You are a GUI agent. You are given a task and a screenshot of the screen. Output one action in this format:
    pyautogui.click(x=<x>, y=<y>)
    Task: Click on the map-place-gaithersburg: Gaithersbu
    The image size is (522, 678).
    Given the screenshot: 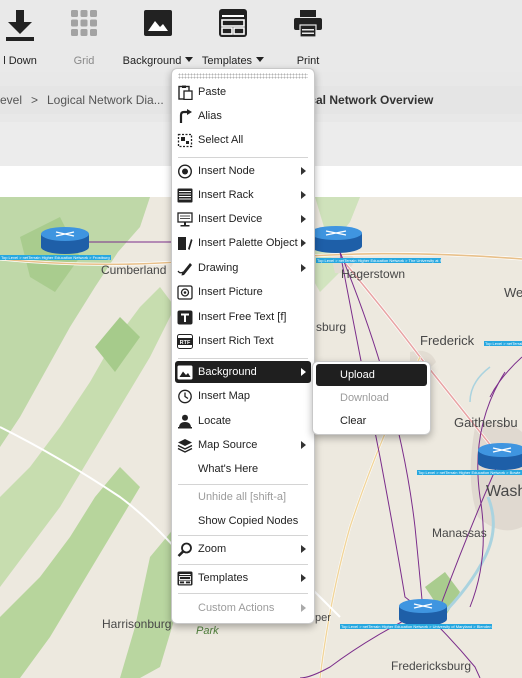 What is the action you would take?
    pyautogui.click(x=486, y=422)
    